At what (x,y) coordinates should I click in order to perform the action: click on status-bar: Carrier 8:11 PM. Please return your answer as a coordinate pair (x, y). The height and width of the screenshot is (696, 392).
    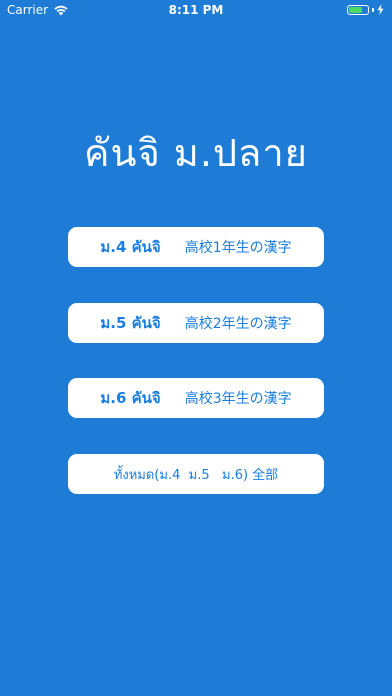
    Looking at the image, I should click on (196, 10).